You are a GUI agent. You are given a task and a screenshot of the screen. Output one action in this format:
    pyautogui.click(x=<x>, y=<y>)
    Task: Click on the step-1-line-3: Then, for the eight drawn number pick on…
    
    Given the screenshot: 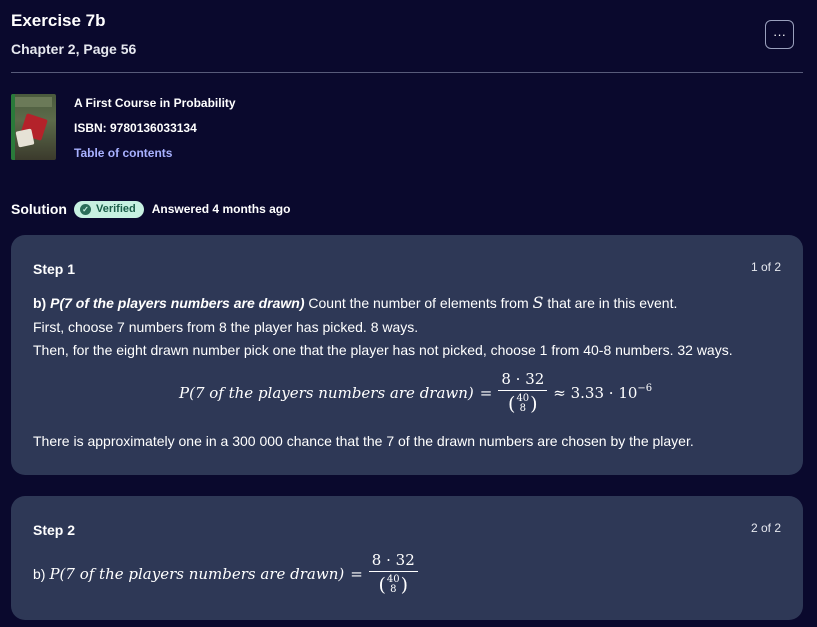 What is the action you would take?
    pyautogui.click(x=383, y=350)
    